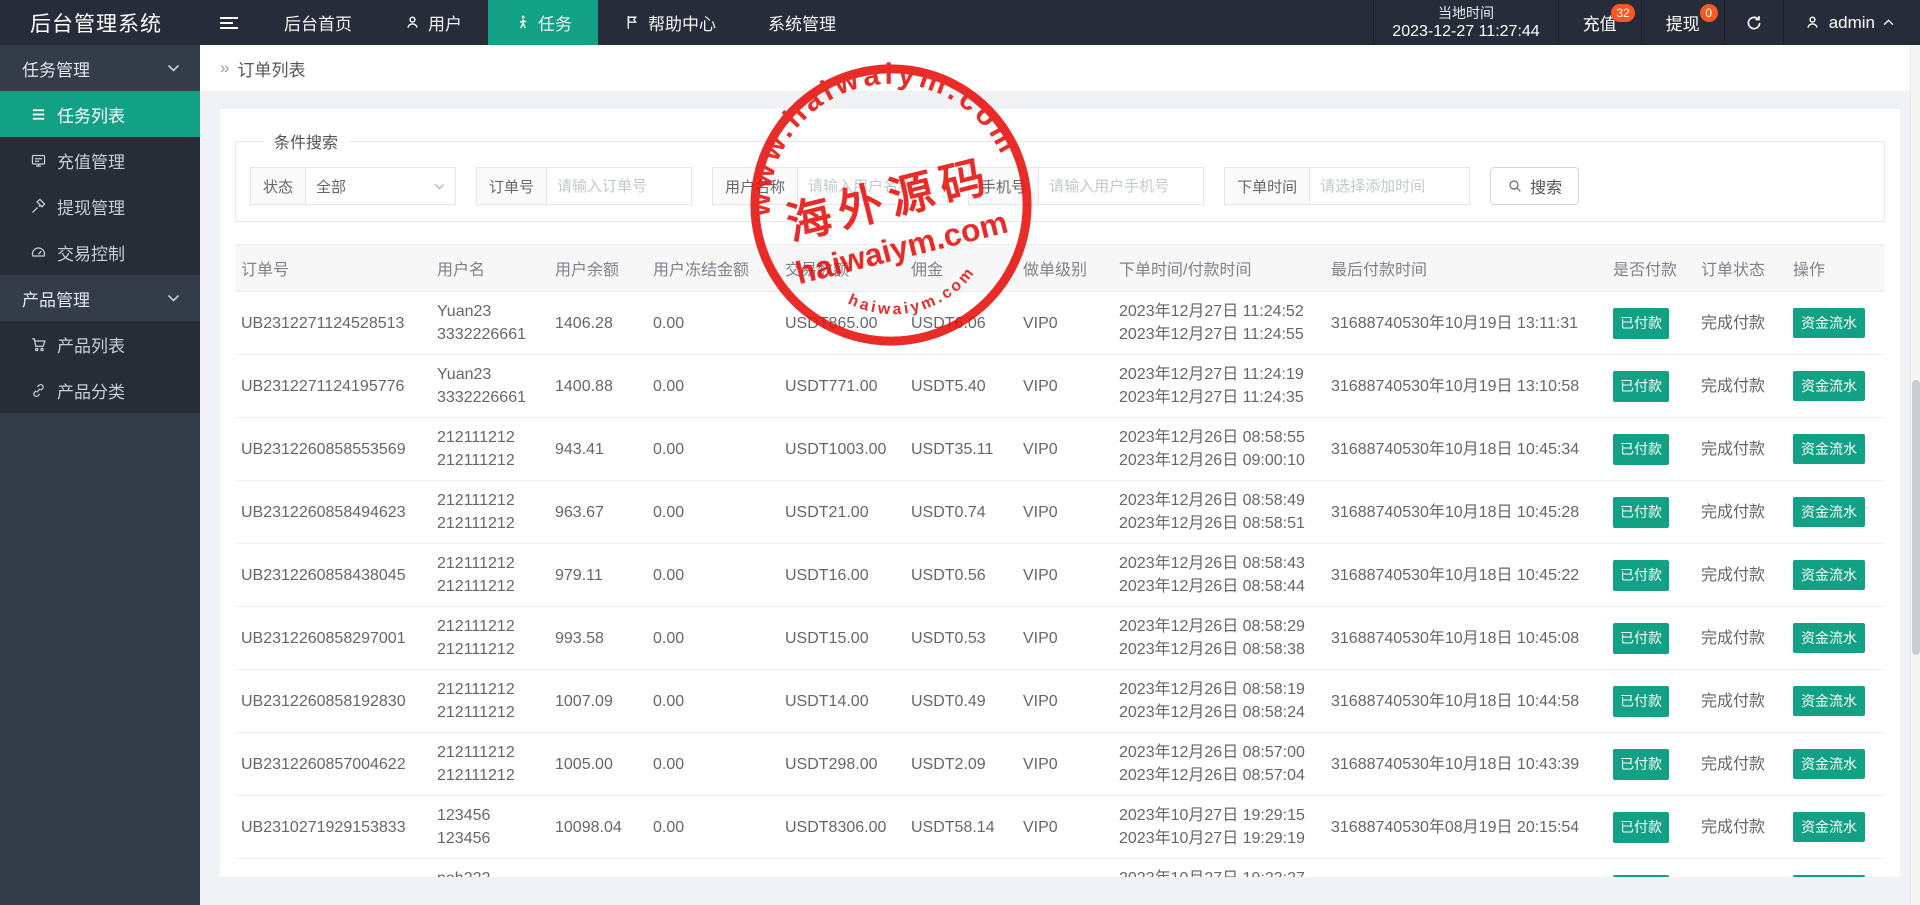 This screenshot has height=905, width=1920. Describe the element at coordinates (1390, 186) in the screenshot. I see `order-time-input` at that location.